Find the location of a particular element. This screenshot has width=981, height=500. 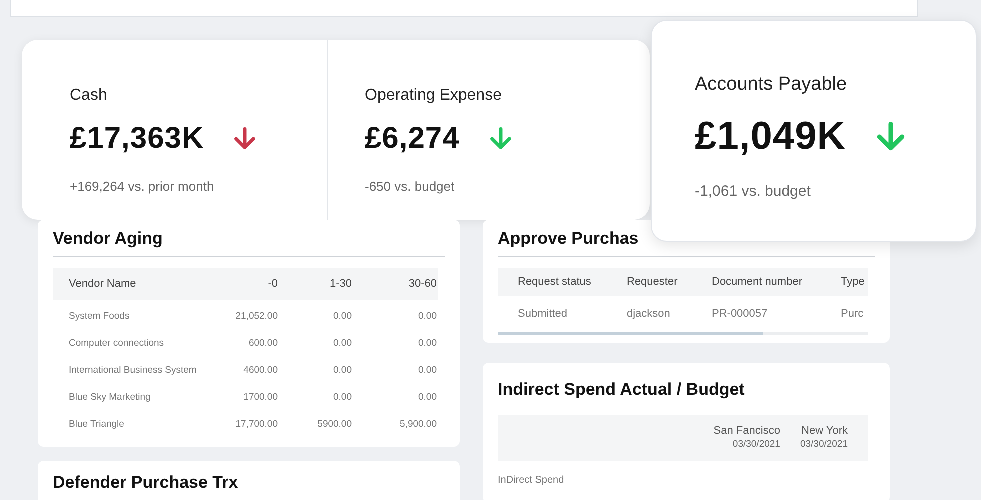

kpi-comparison: -650 vs. budget is located at coordinates (410, 187).